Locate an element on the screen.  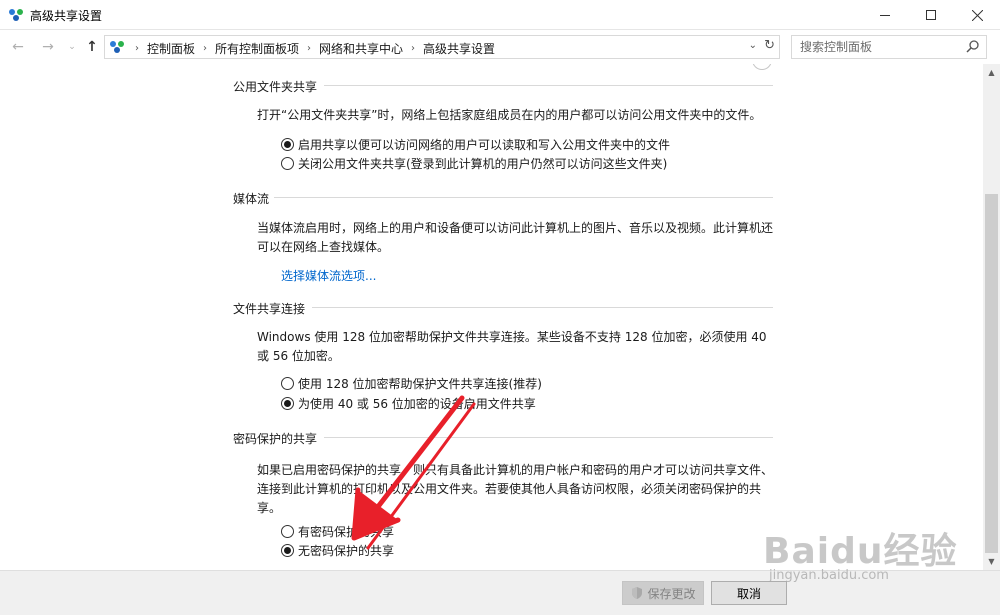
control-panel-icon is located at coordinates (117, 47).